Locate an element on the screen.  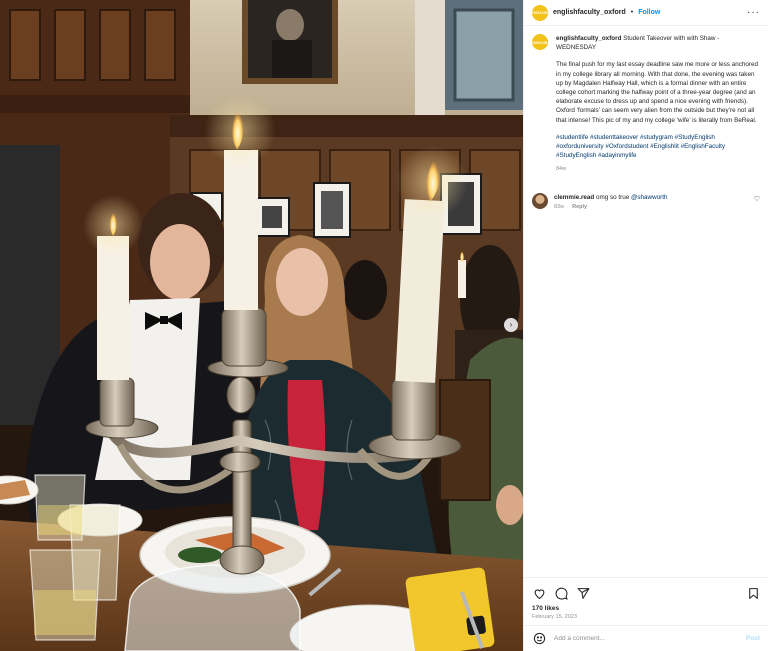
more-horizontal-icon: ··· is located at coordinates (753, 12).